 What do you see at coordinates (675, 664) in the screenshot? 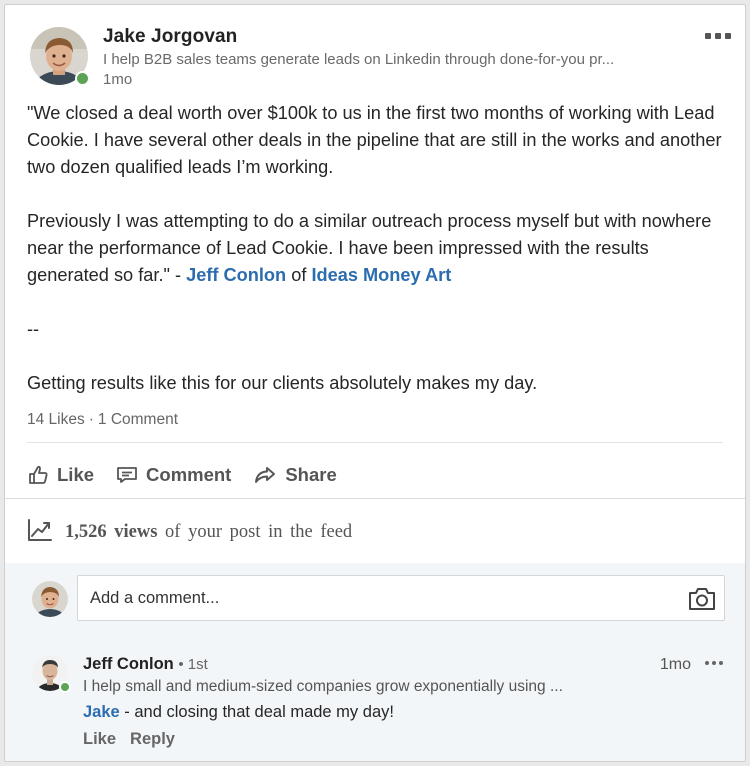
I see `comment-timestamp: 1mo` at bounding box center [675, 664].